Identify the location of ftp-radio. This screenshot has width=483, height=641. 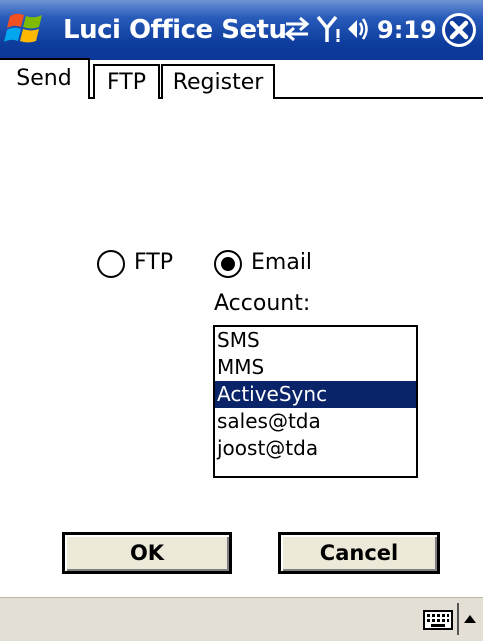
(111, 264).